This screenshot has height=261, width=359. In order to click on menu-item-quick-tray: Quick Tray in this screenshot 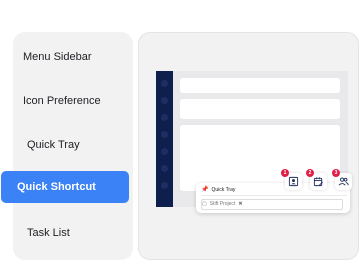, I will do `click(53, 145)`.